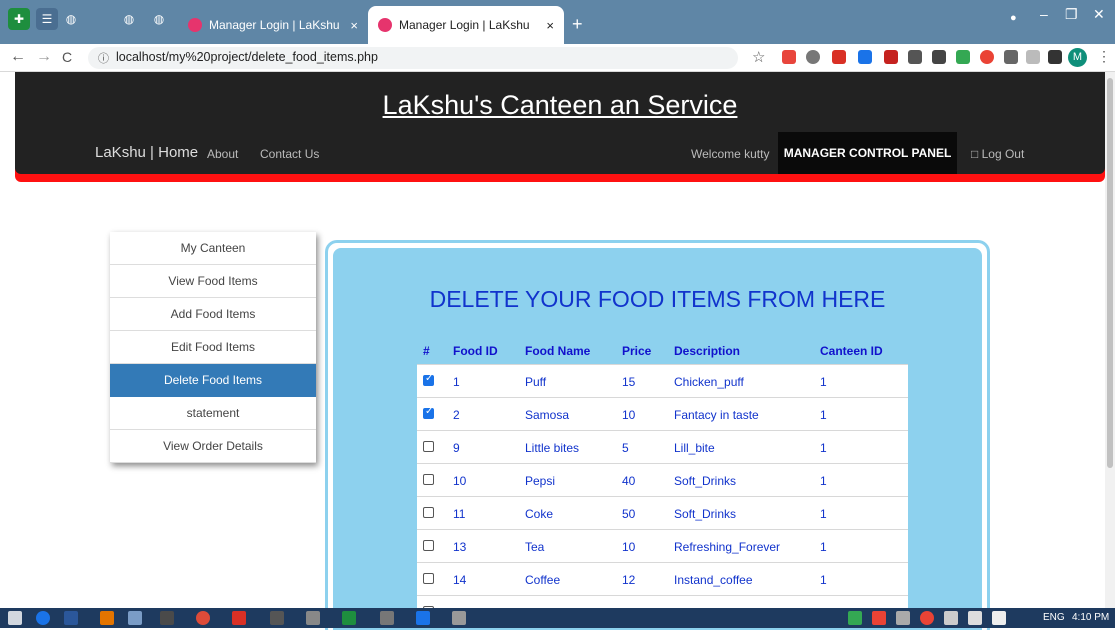 This screenshot has height=630, width=1115. I want to click on site-info-icon: ⓘ, so click(103, 58).